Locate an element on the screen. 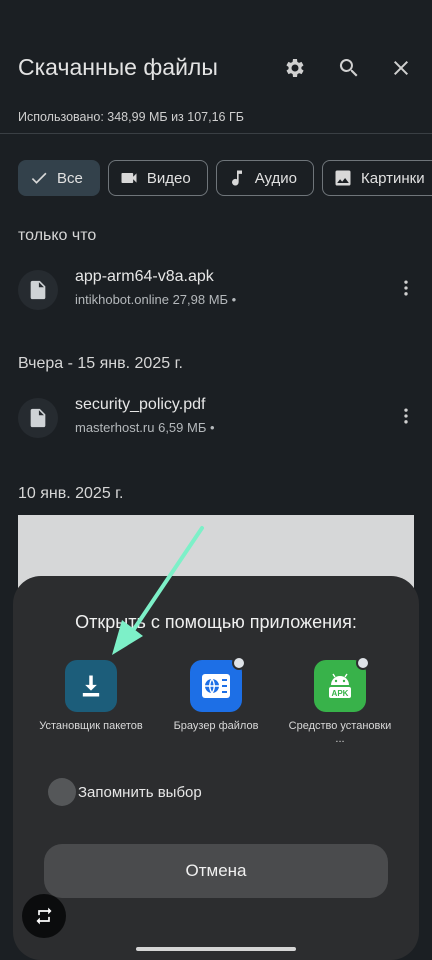 Image resolution: width=432 pixels, height=960 pixels. app-header: Скачанные файлы is located at coordinates (216, 70).